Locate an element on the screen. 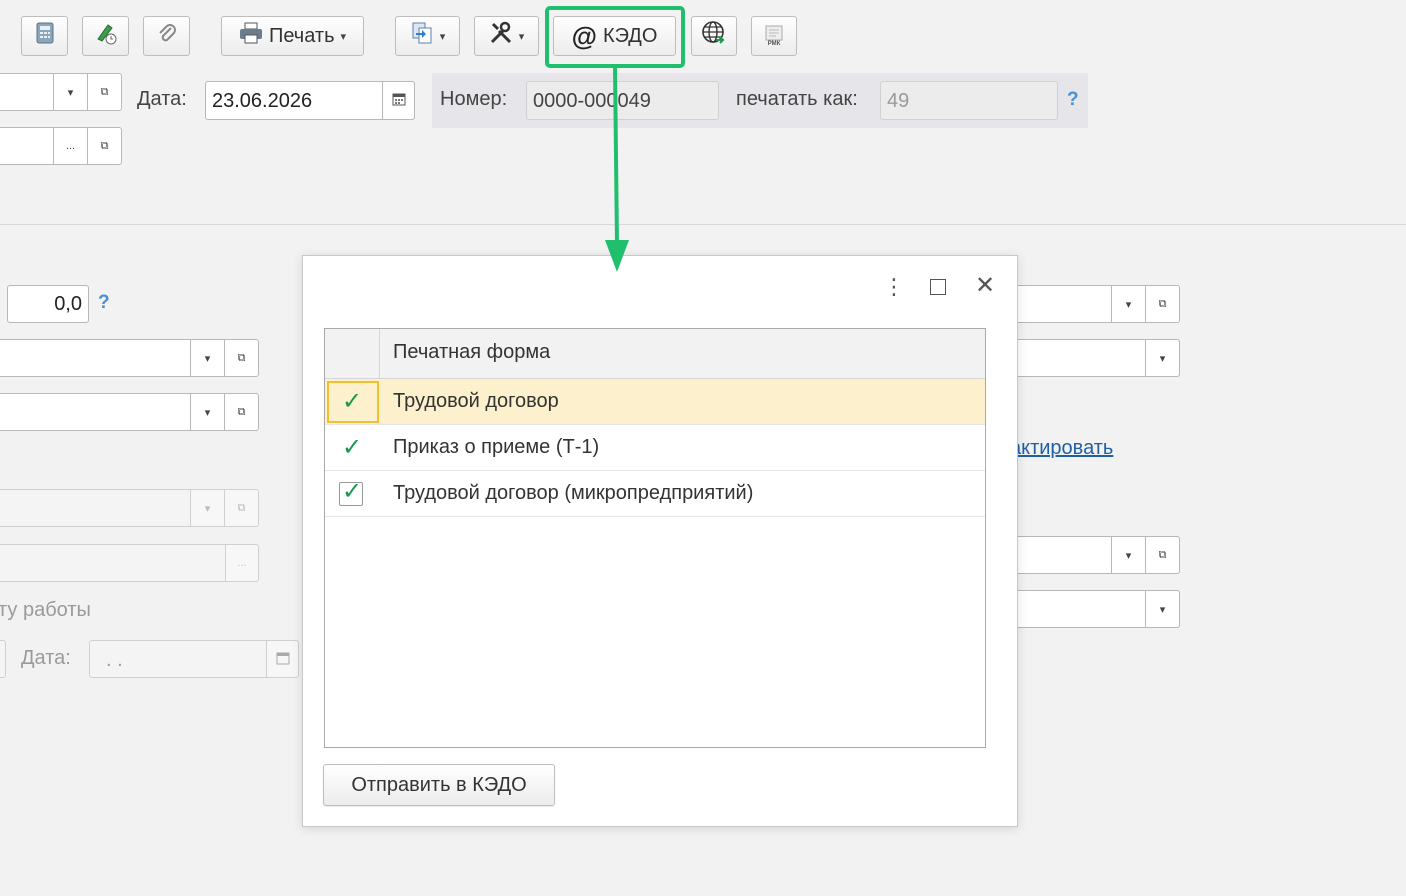 This screenshot has width=1406, height=896. right-field-2-dropdown: ▾ is located at coordinates (1162, 358).